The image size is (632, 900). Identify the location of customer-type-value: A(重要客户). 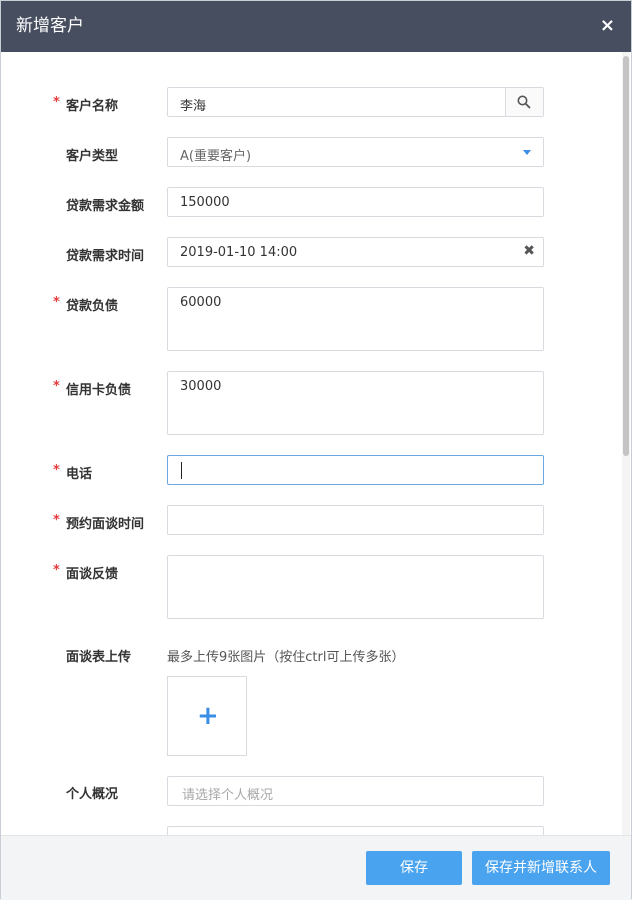
(216, 156).